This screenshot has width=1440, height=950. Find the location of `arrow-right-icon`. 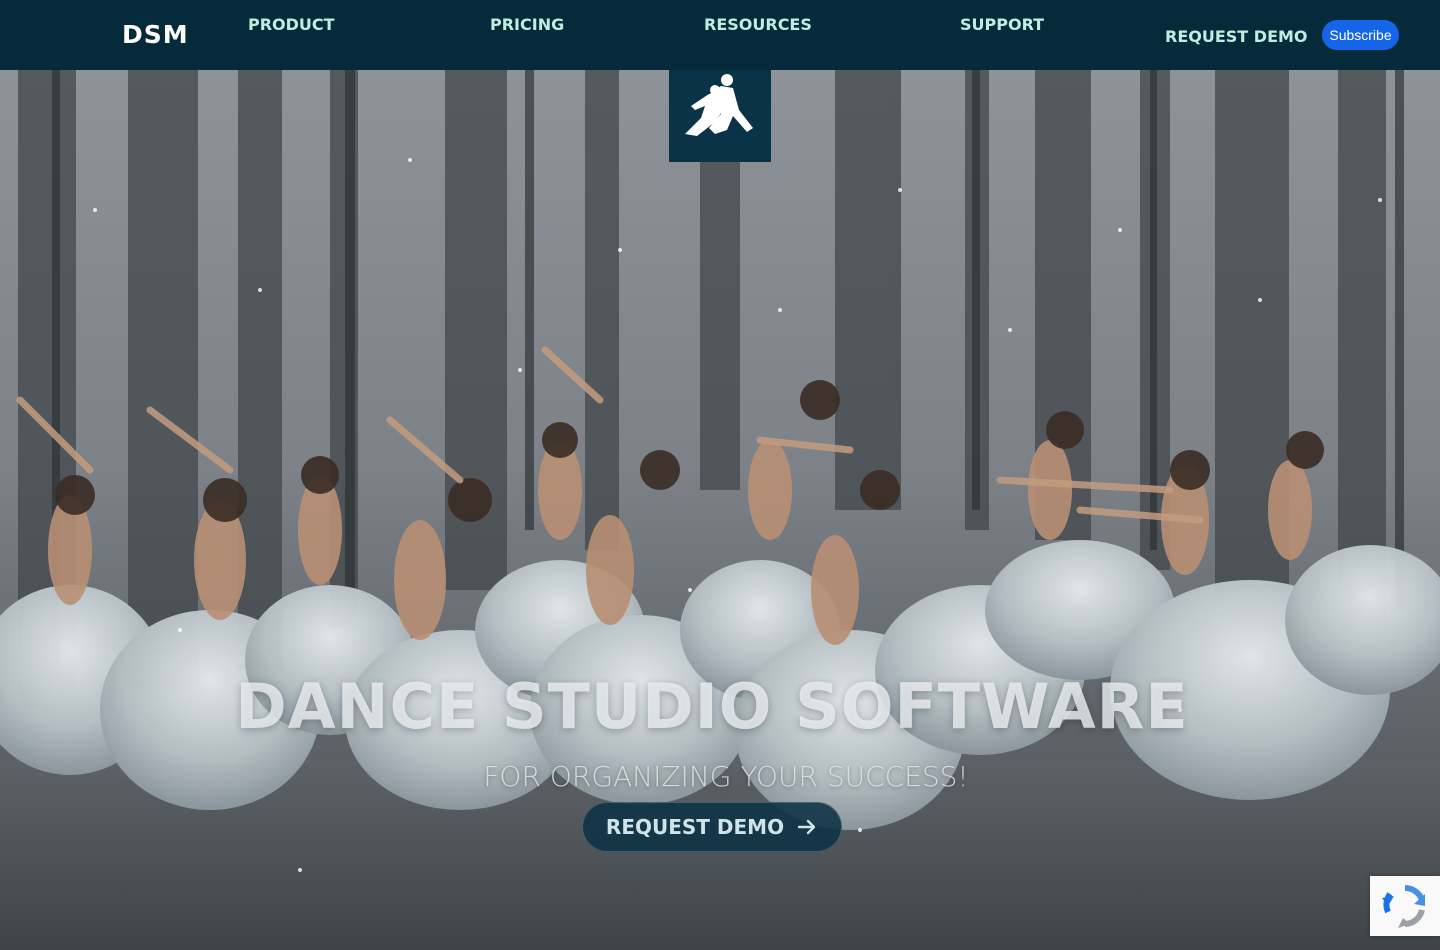

arrow-right-icon is located at coordinates (806, 827).